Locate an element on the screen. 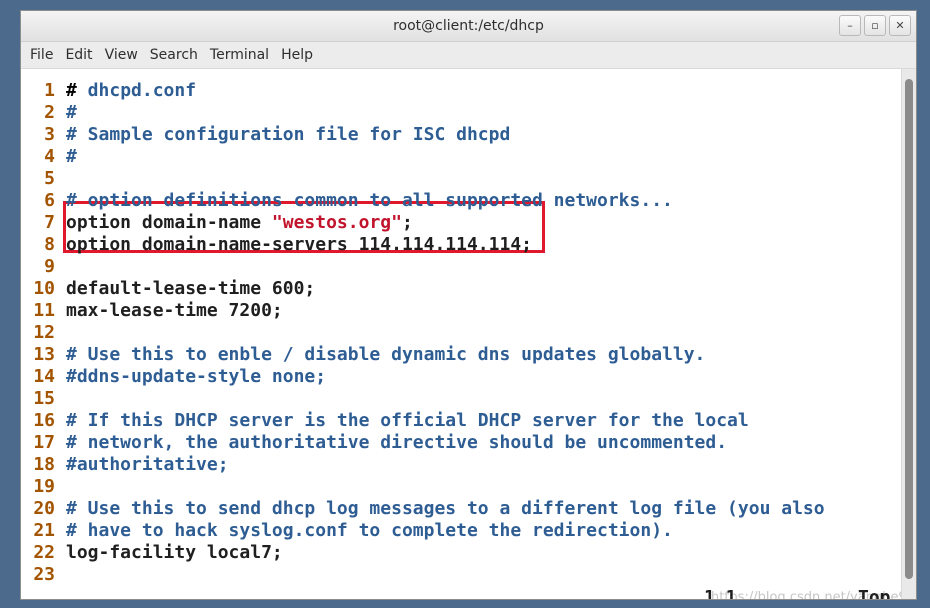 The height and width of the screenshot is (608, 930). menu-terminal: Terminal is located at coordinates (239, 55).